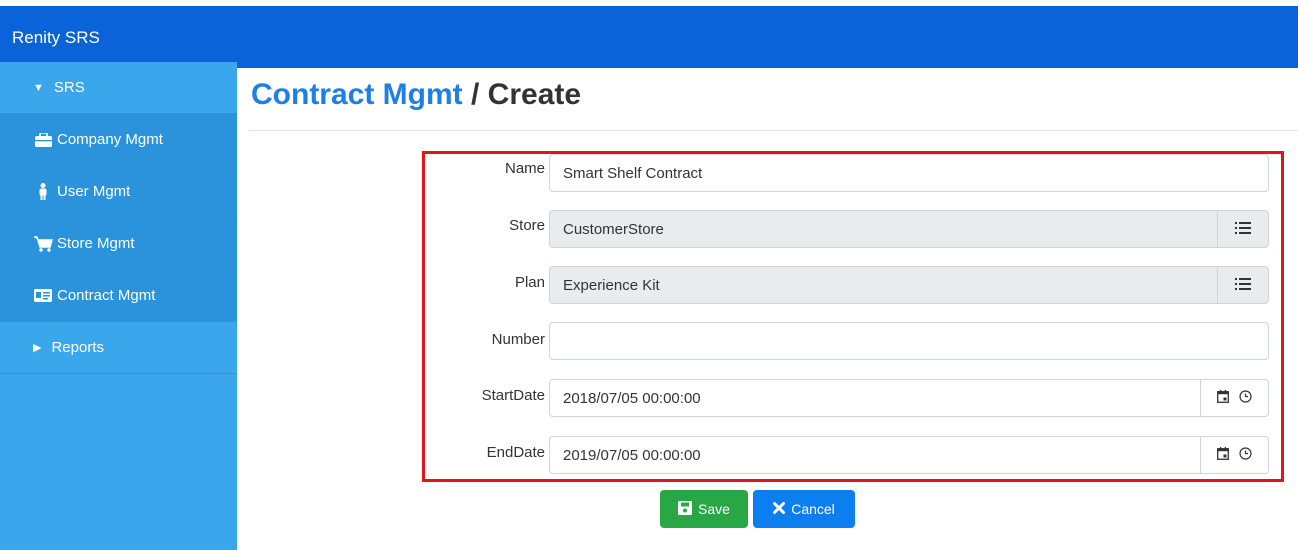  Describe the element at coordinates (527, 225) in the screenshot. I see `store-label: Store` at that location.